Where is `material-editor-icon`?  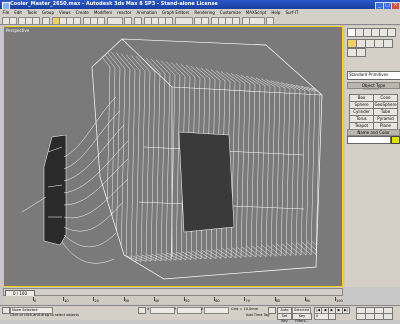
material-editor-icon is located at coordinates (236, 21).